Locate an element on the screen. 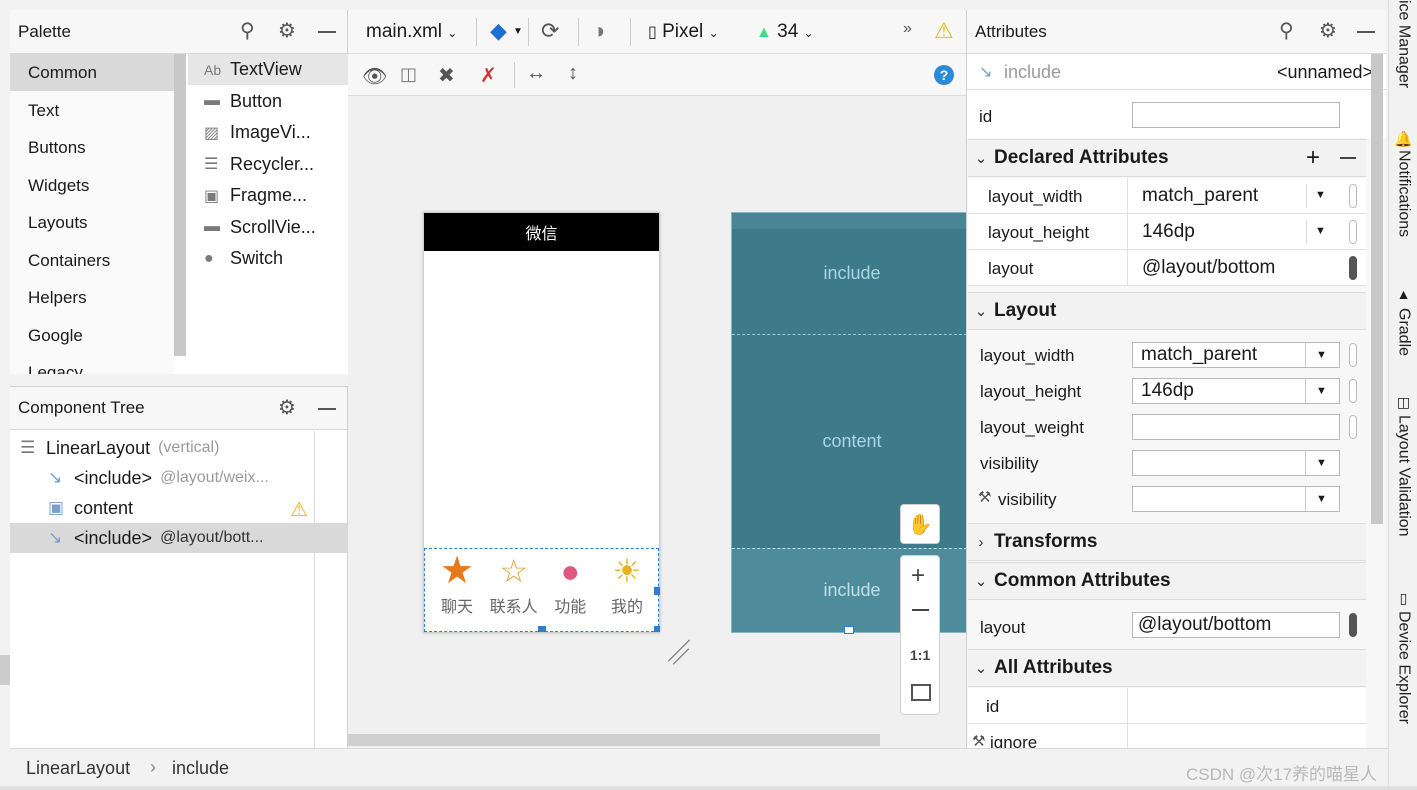 This screenshot has width=1417, height=790. side-tab-device-explorer: ▯ Device Explorer is located at coordinates (1403, 657).